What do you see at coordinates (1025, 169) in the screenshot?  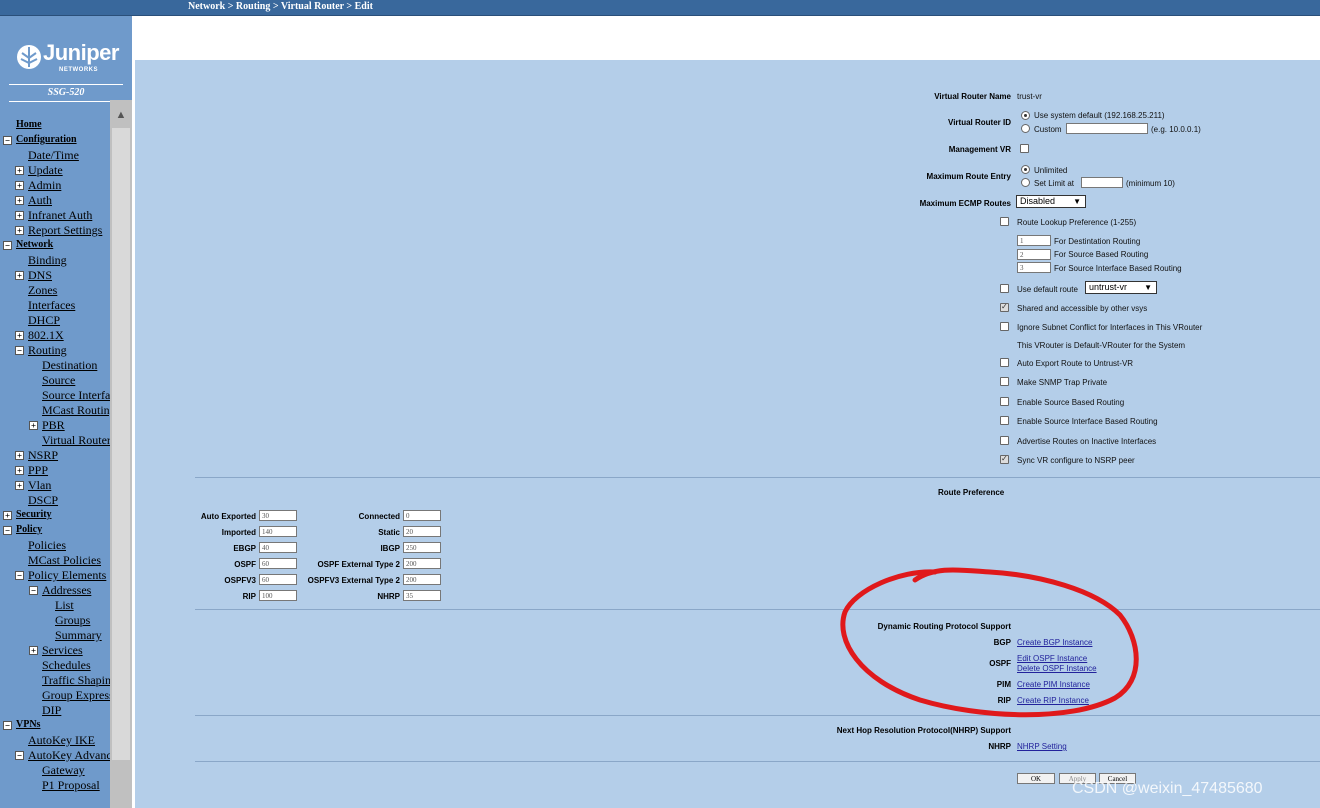 I see `max-route-unlimited-radio` at bounding box center [1025, 169].